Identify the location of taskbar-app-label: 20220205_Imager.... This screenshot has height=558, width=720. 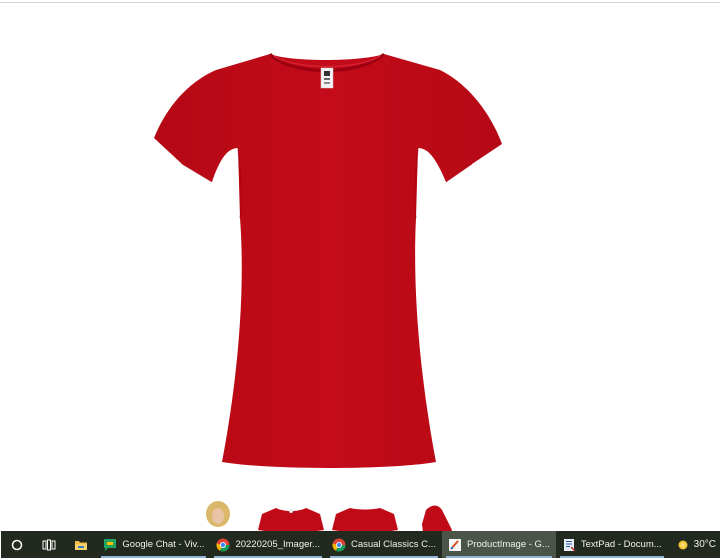
(277, 544).